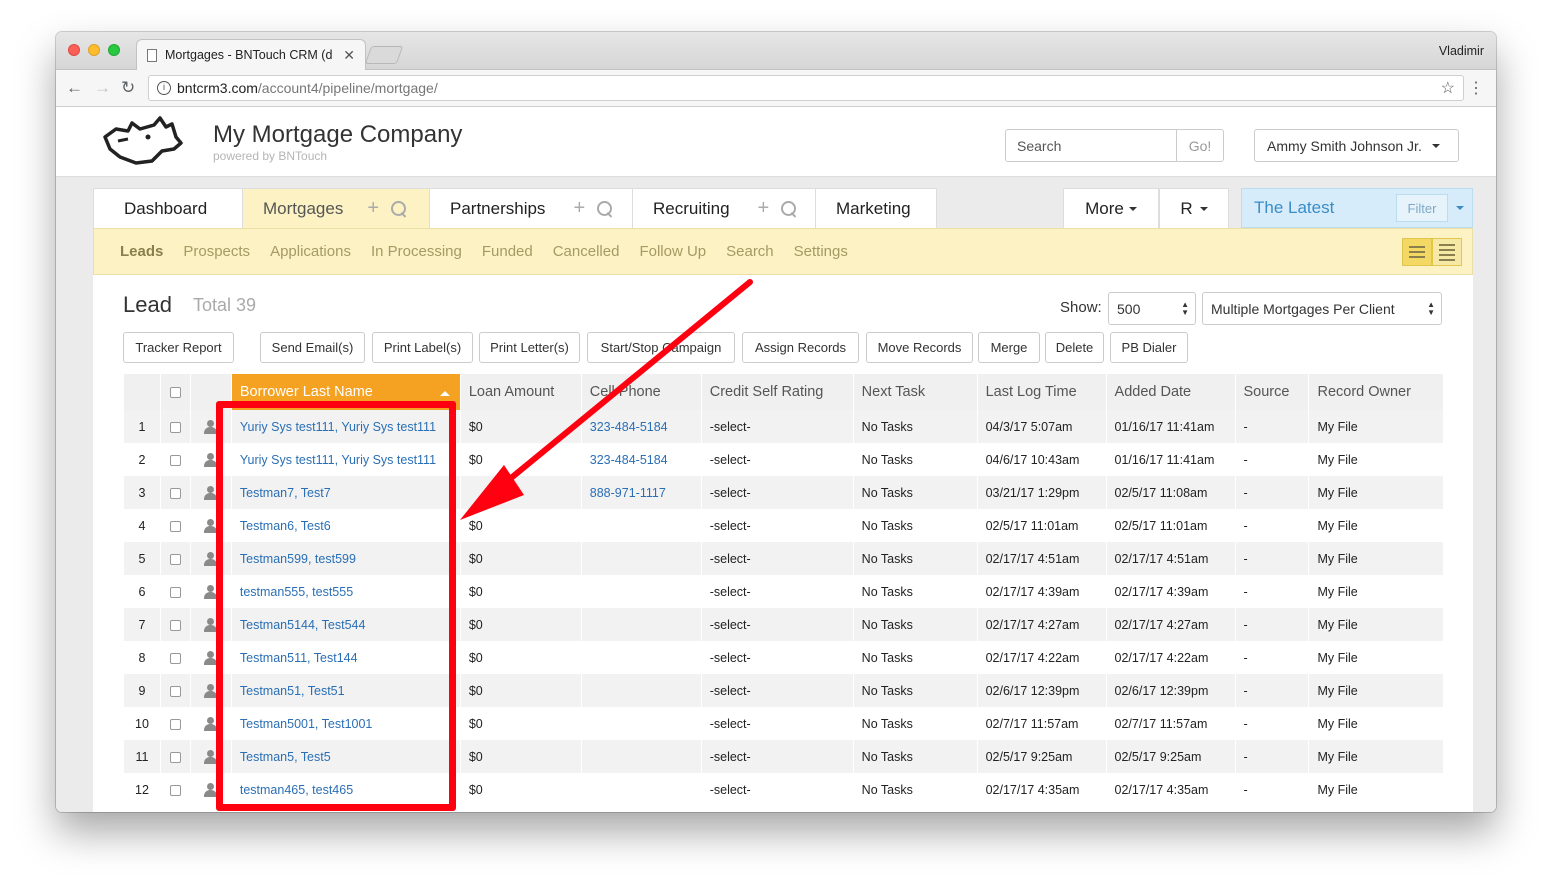  I want to click on r-menu-button: R, so click(1194, 208).